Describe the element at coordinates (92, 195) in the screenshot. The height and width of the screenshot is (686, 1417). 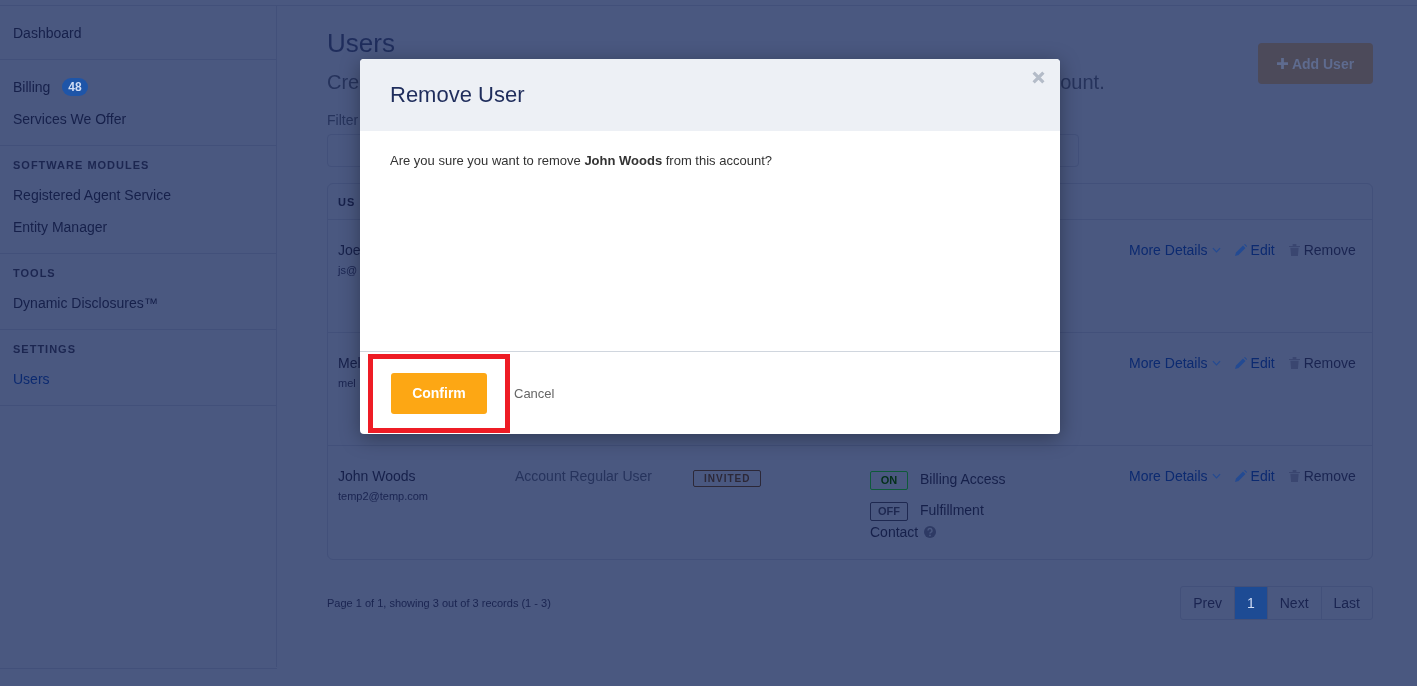
I see `sidebar-link: Registered Agent Service` at that location.